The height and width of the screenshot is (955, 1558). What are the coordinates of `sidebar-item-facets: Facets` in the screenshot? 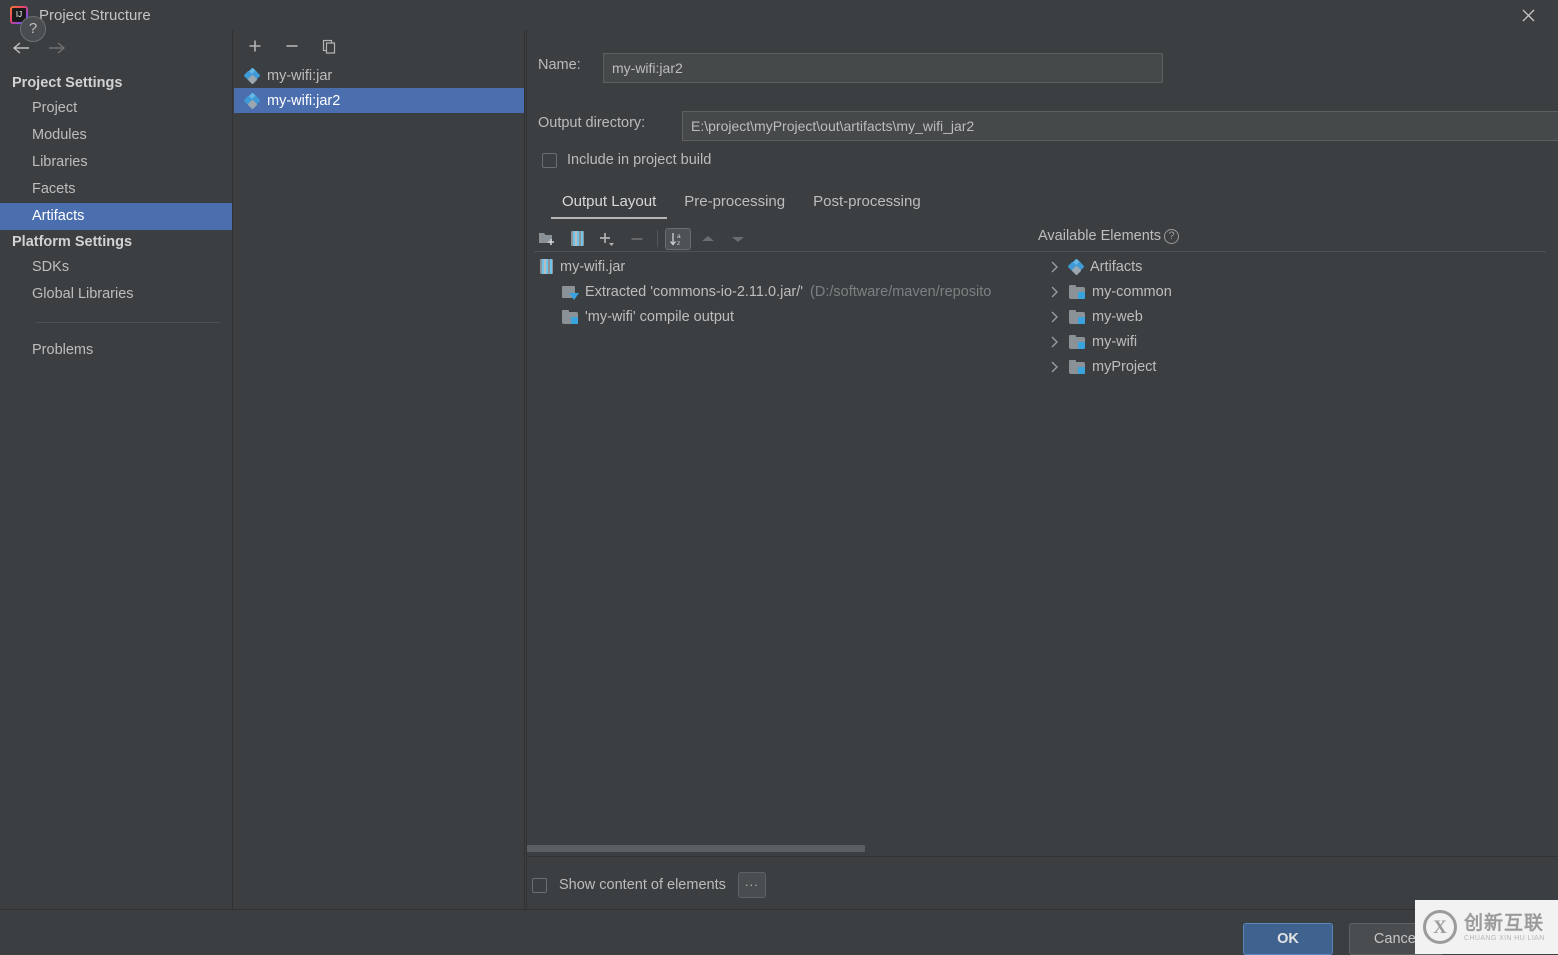 It's located at (116, 189).